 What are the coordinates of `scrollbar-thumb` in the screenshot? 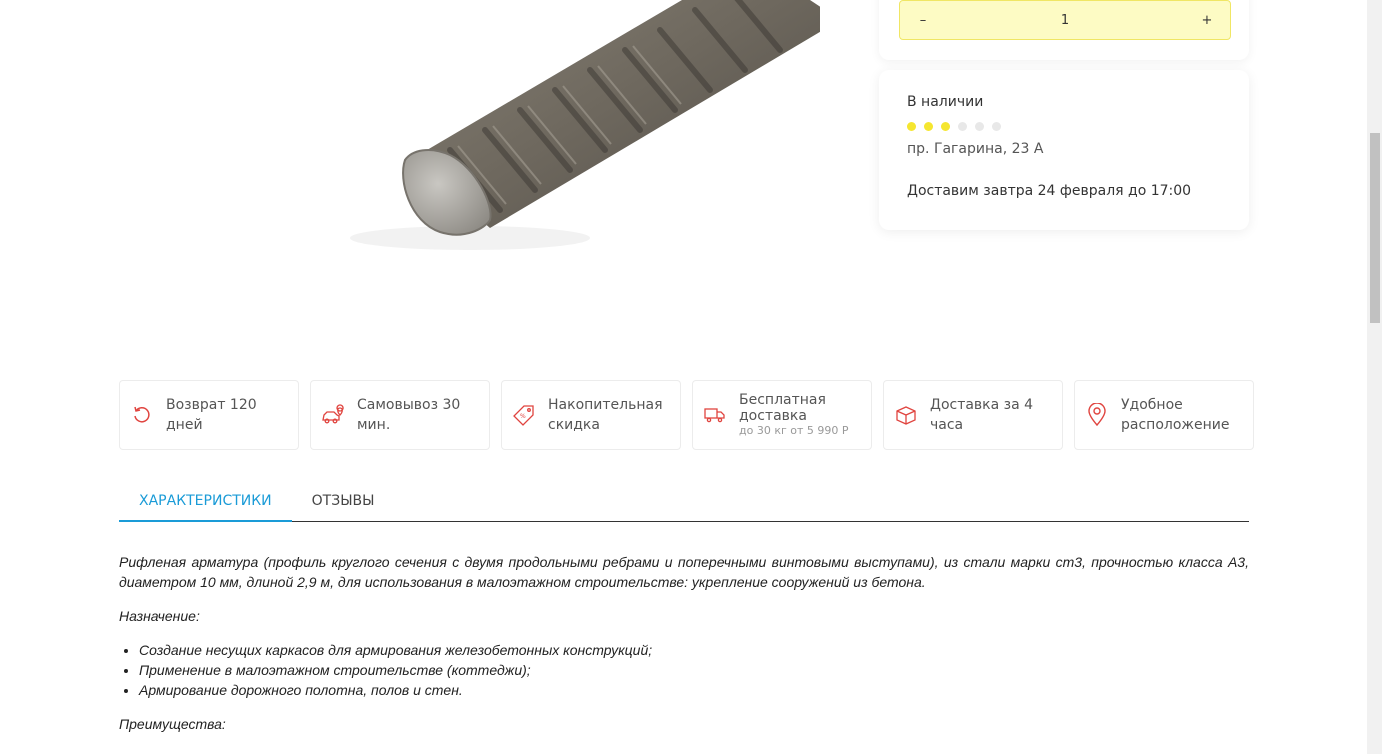 It's located at (1375, 228).